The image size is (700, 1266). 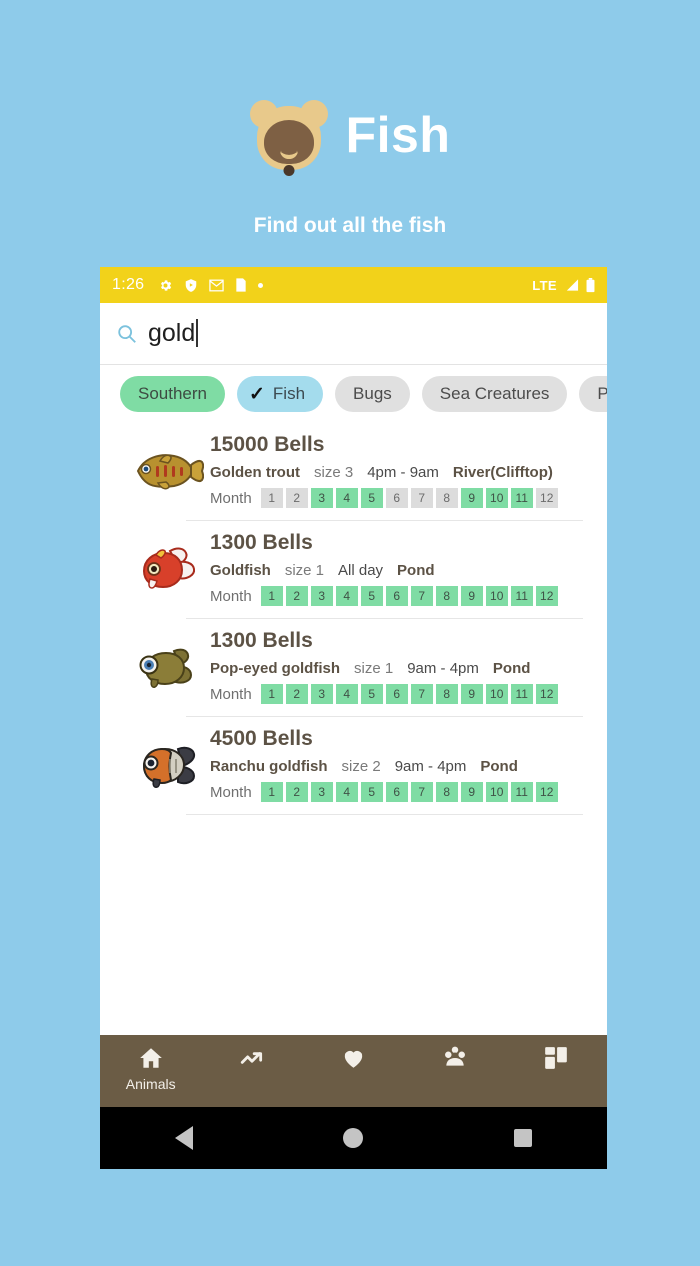 What do you see at coordinates (275, 668) in the screenshot?
I see `fish-name: Pop-eyed goldfish` at bounding box center [275, 668].